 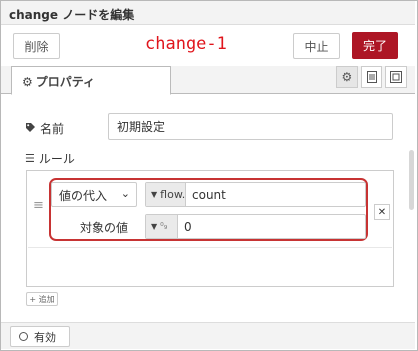 I want to click on toggle-circle-icon, so click(x=23, y=336).